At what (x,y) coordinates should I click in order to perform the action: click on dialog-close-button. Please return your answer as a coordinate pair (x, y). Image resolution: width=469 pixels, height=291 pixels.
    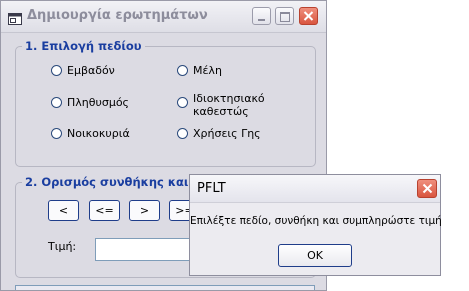
    Looking at the image, I should click on (427, 188).